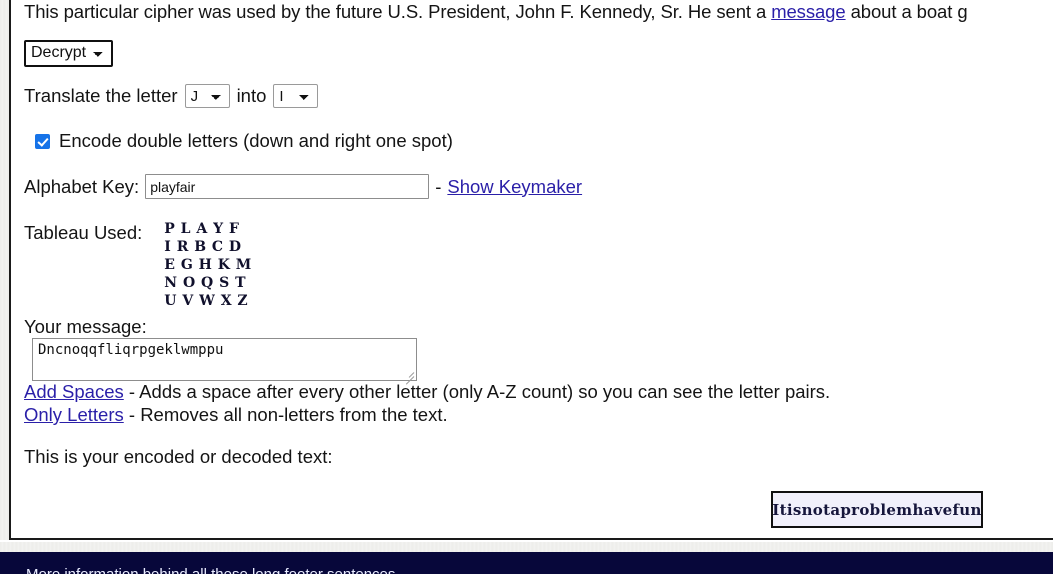  What do you see at coordinates (808, 11) in the screenshot?
I see `message-link: message` at bounding box center [808, 11].